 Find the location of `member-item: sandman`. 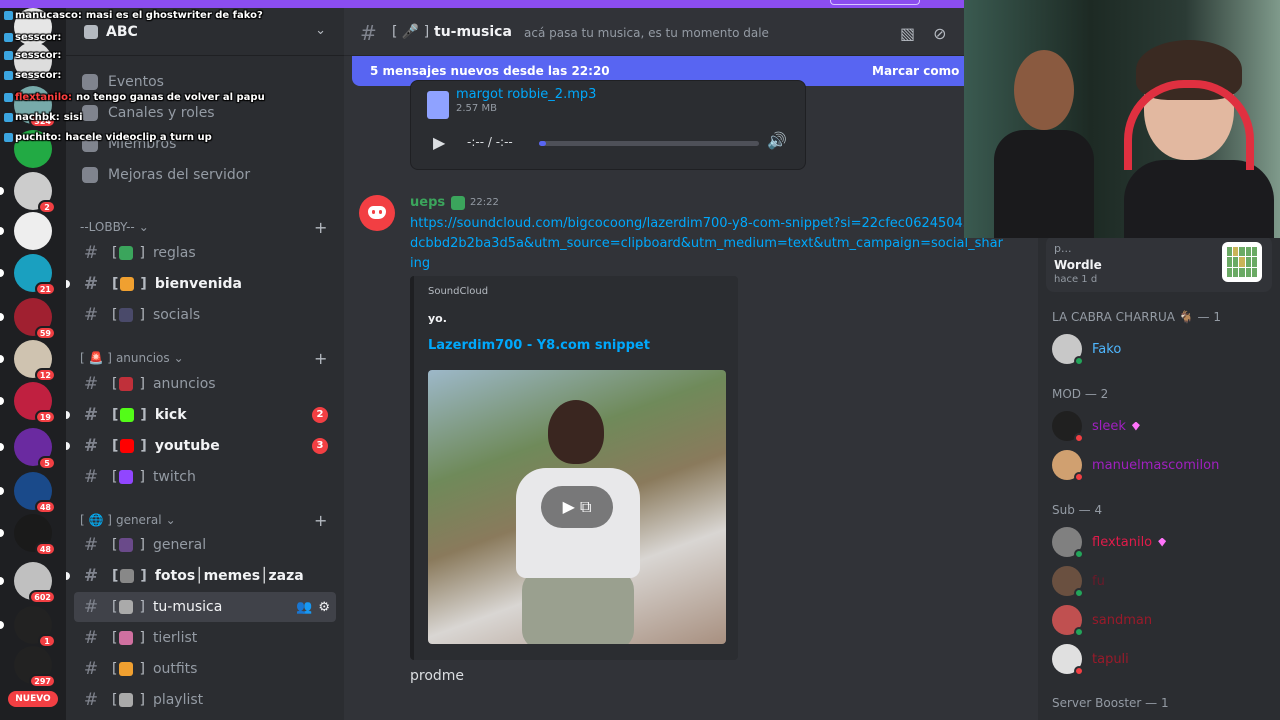

member-item: sandman is located at coordinates (1162, 620).